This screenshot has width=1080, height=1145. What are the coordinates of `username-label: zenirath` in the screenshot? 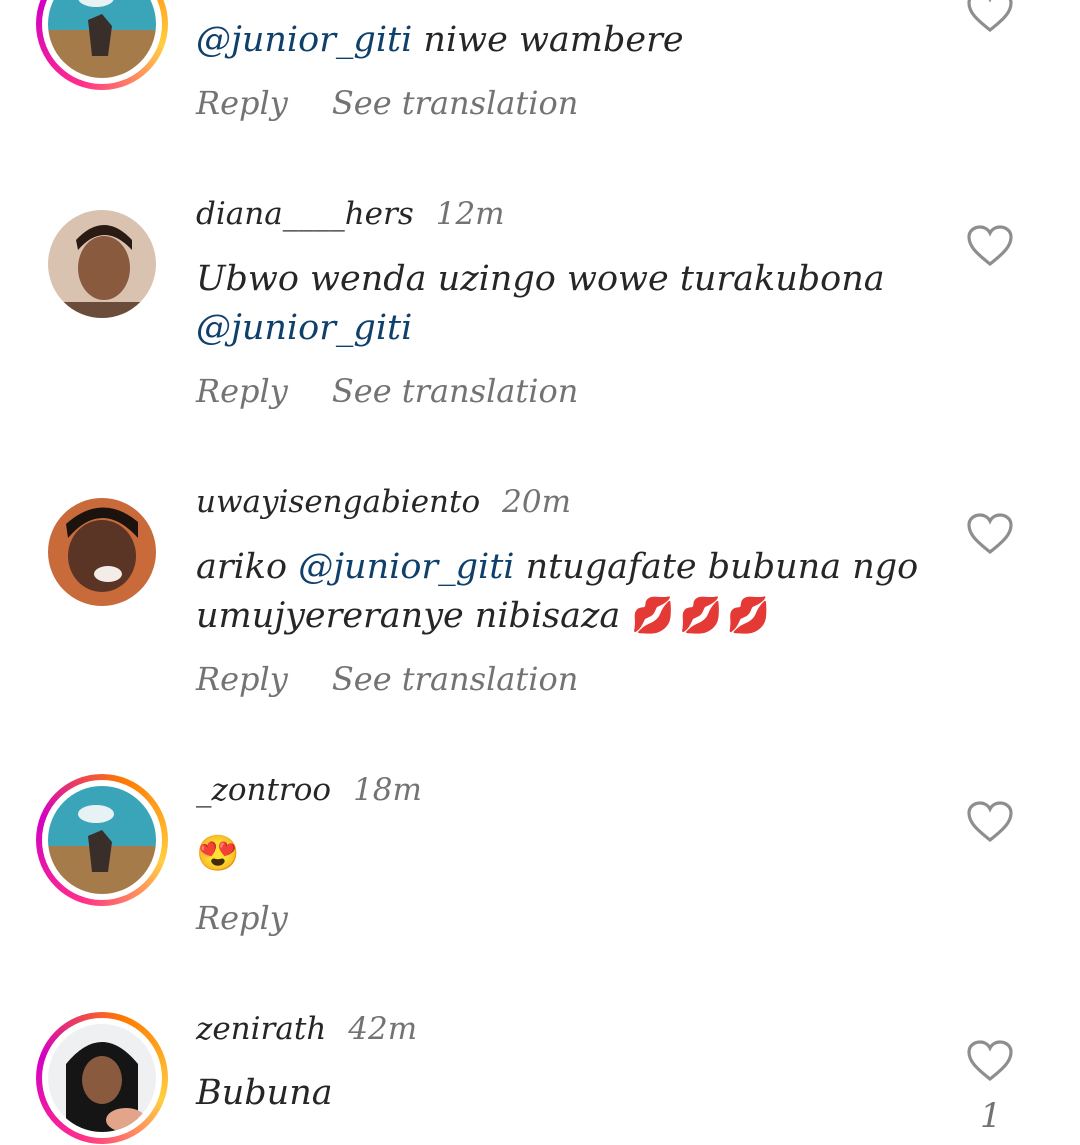 It's located at (261, 1029).